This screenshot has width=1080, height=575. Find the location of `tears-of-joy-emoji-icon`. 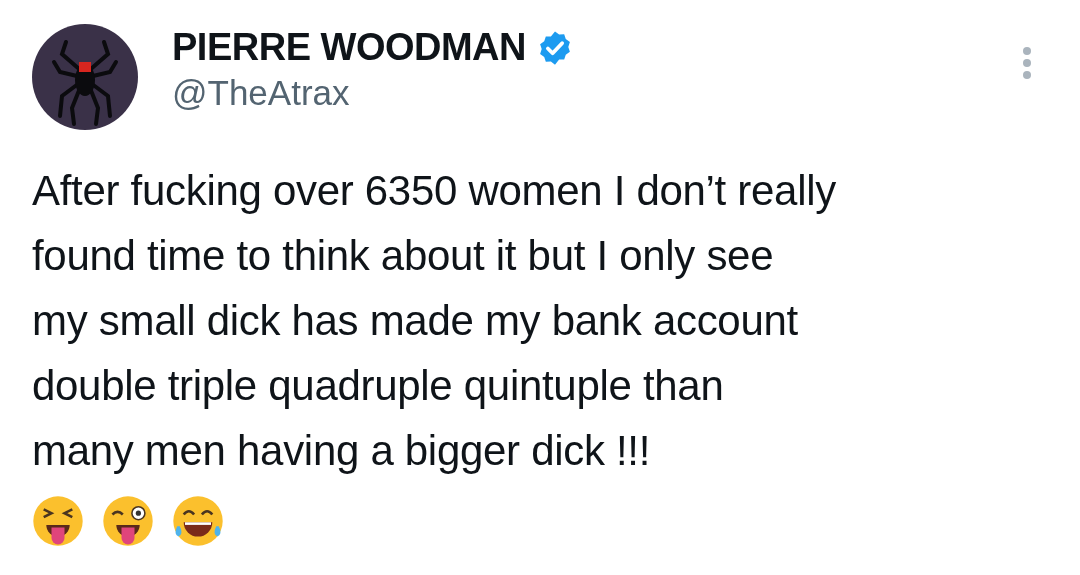

tears-of-joy-emoji-icon is located at coordinates (198, 521).